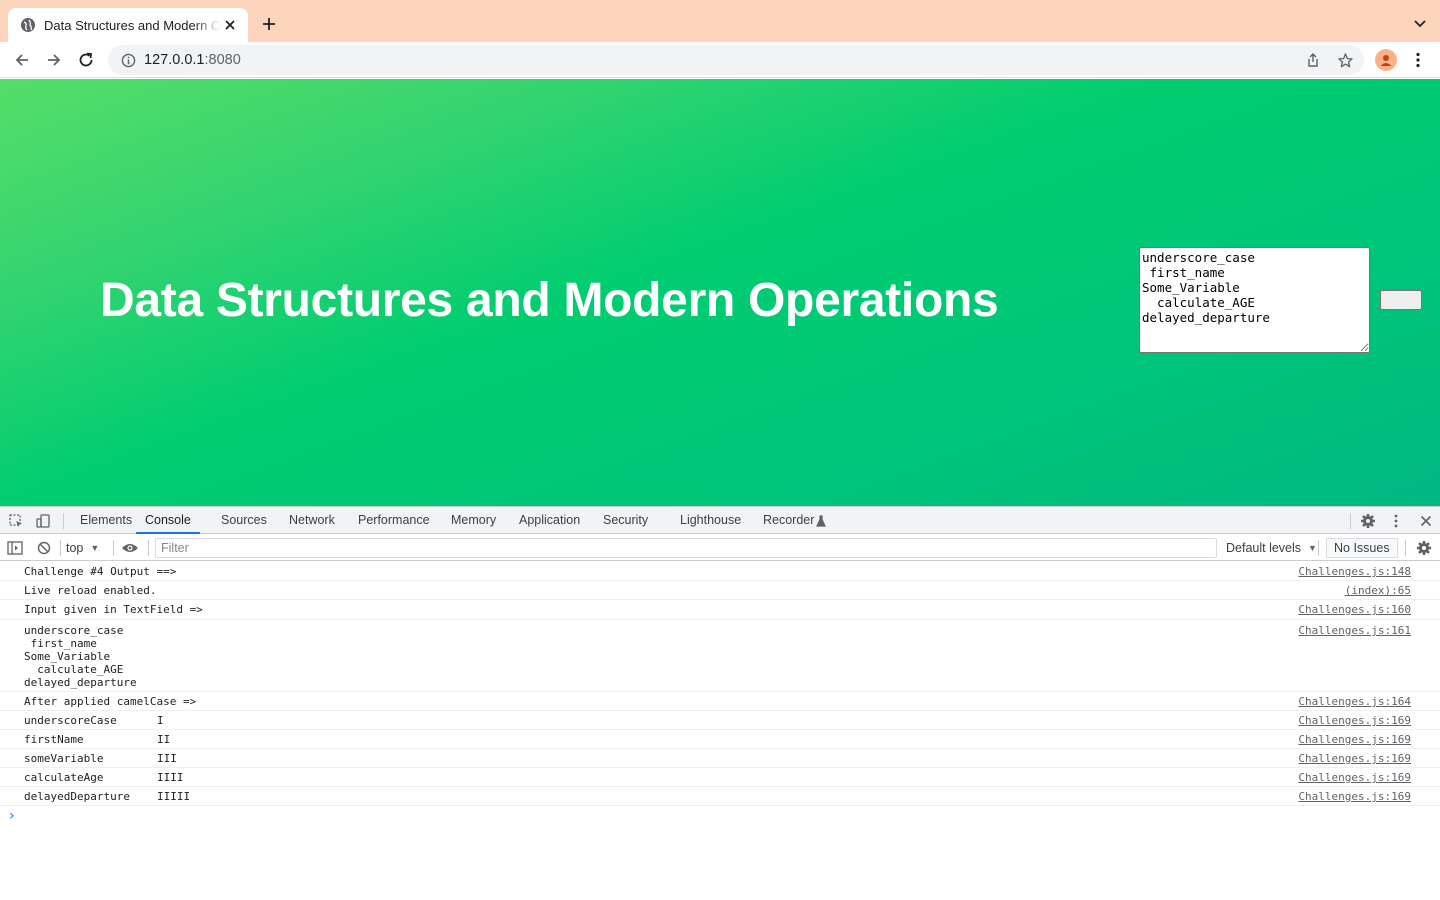 This screenshot has width=1440, height=900. What do you see at coordinates (720, 777) in the screenshot?
I see `console-message: calculateAge IIII Challenges.js:169` at bounding box center [720, 777].